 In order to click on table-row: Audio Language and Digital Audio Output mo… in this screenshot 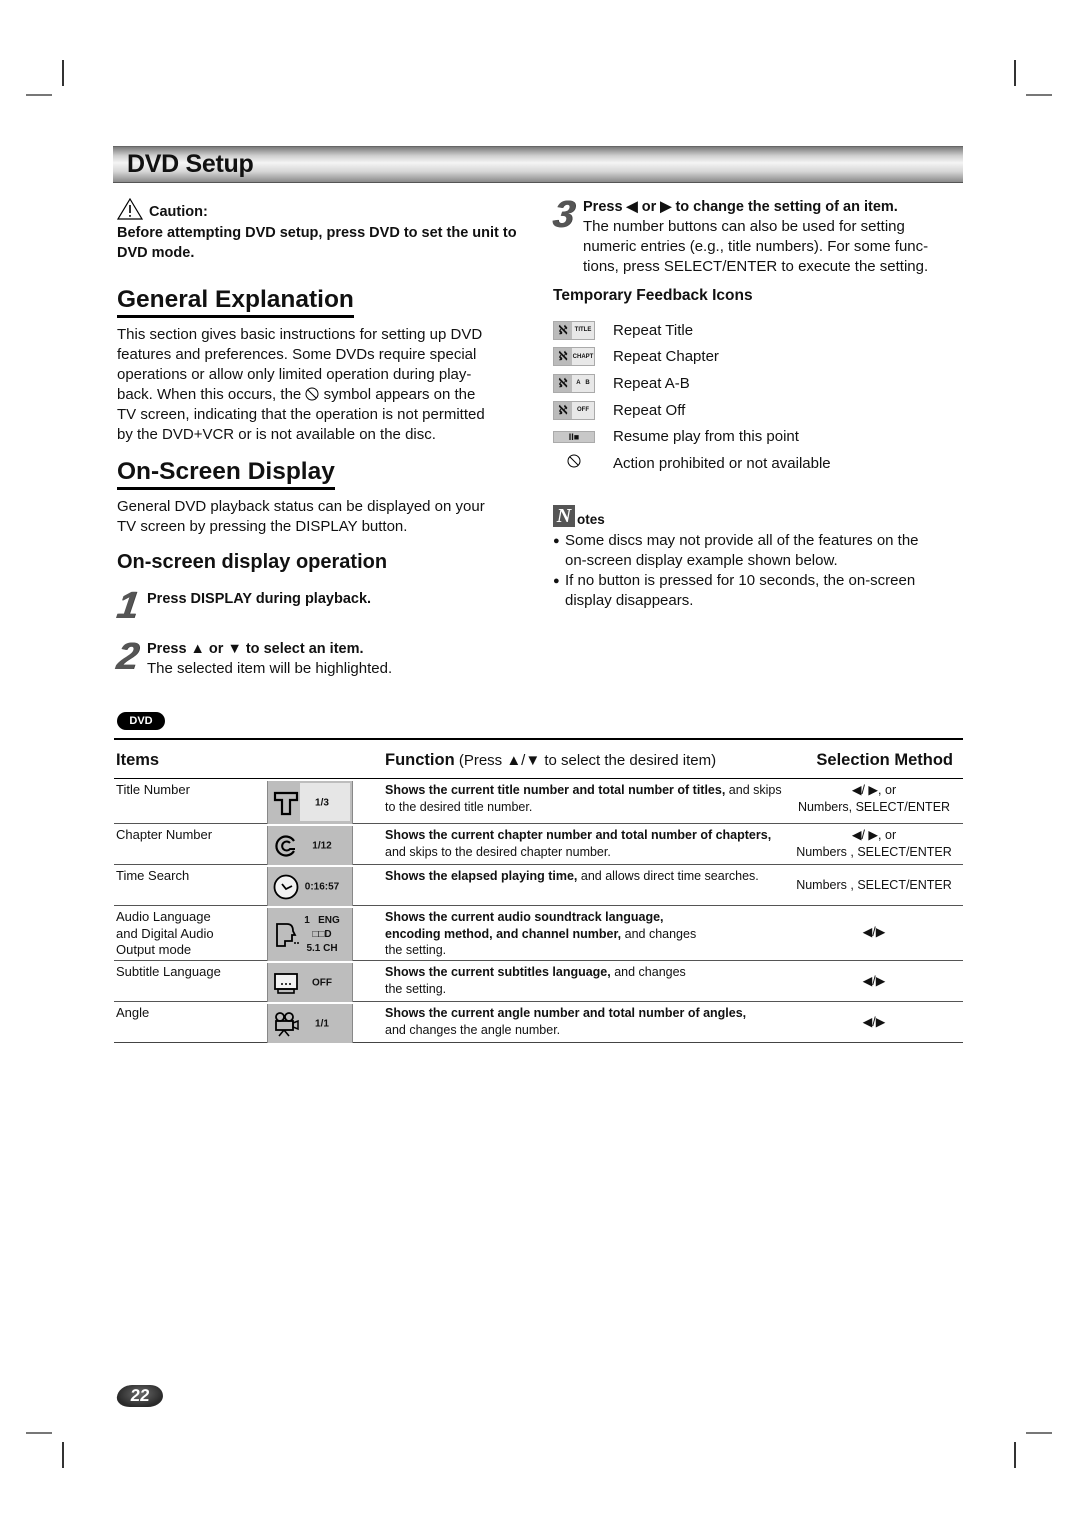, I will do `click(538, 933)`.